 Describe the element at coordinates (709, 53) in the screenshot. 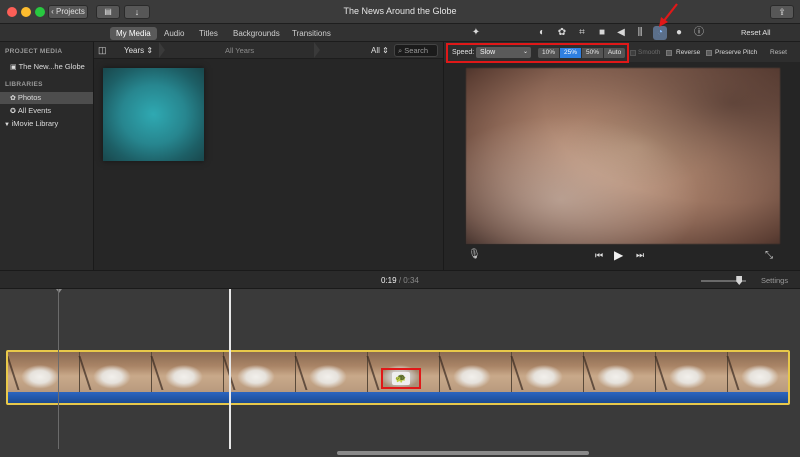

I see `preserve-pitch-checkbox` at that location.